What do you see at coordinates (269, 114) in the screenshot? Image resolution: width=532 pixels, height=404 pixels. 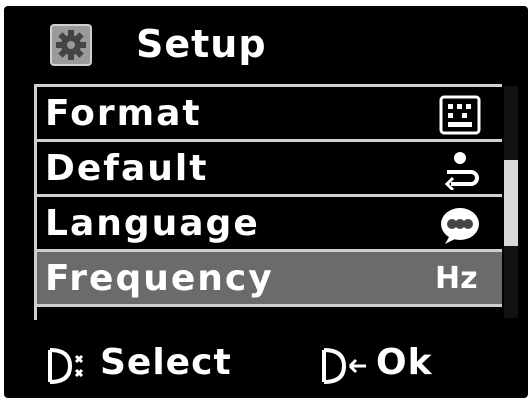 I see `menu-item-format: Format` at bounding box center [269, 114].